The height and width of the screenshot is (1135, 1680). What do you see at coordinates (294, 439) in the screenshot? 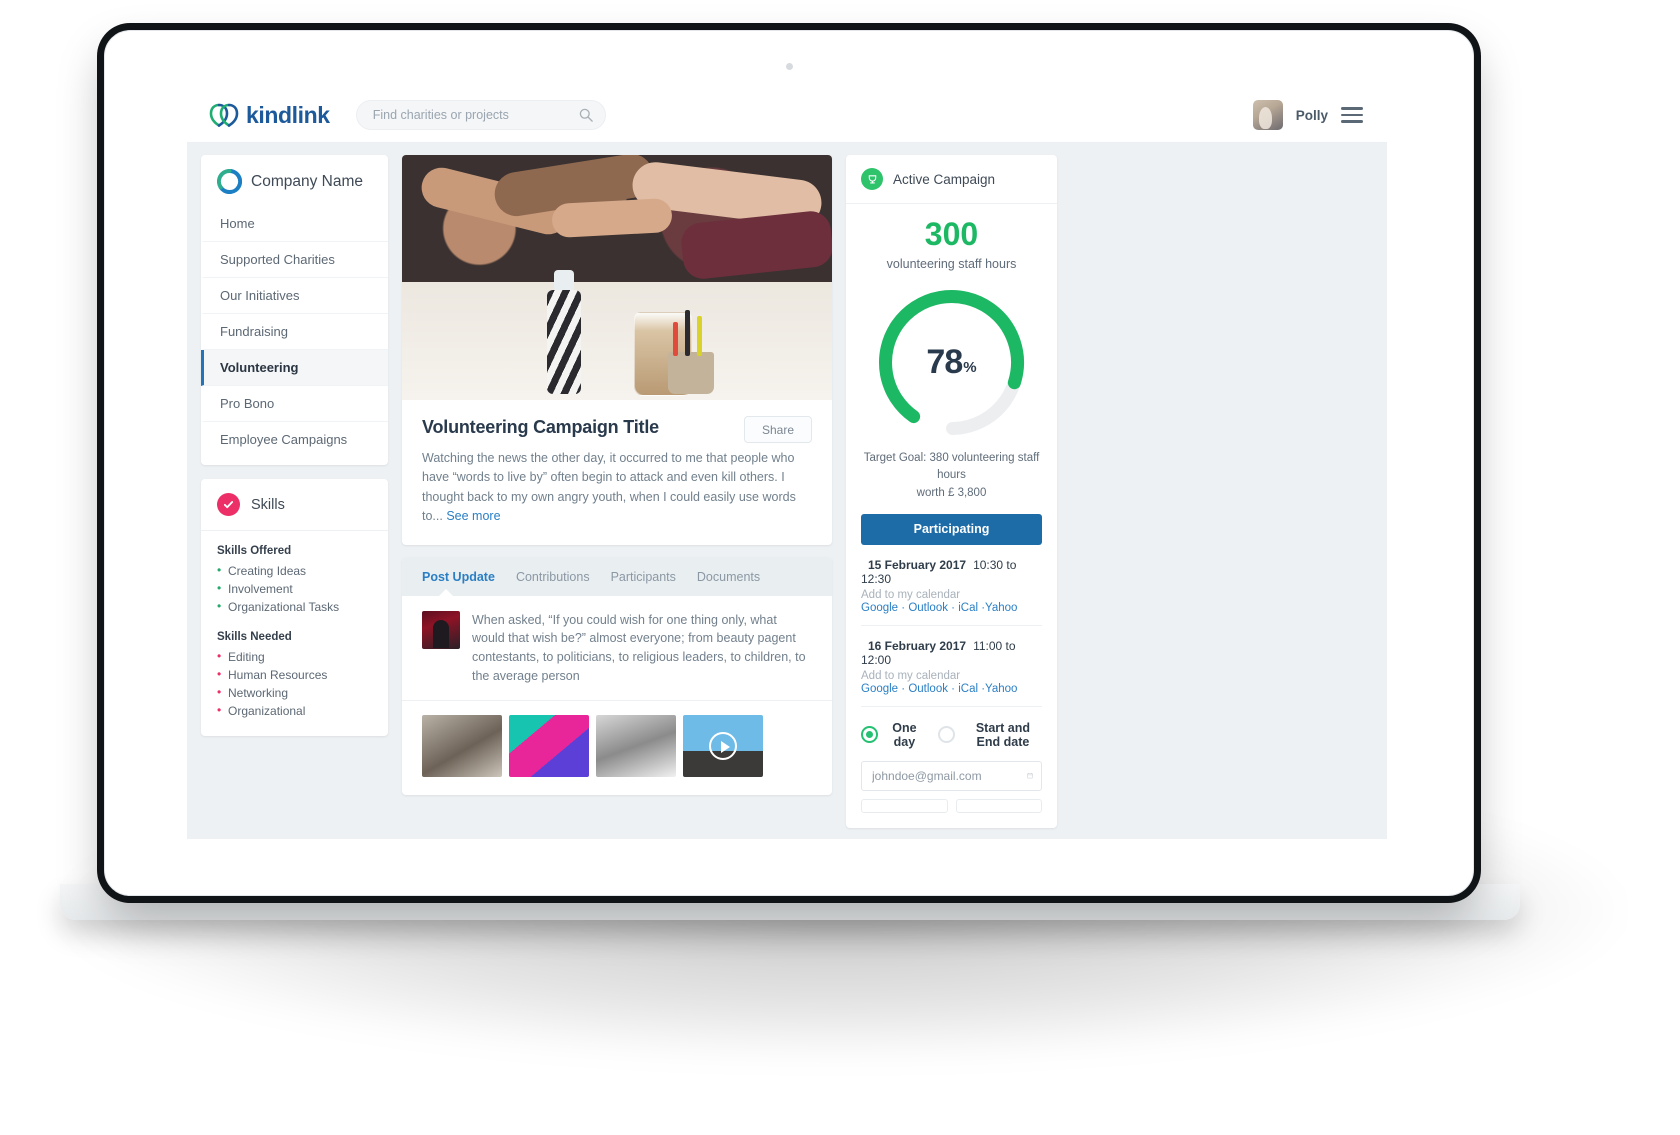
I see `sidebar-item-employee-campaigns: Employee Campaigns` at bounding box center [294, 439].